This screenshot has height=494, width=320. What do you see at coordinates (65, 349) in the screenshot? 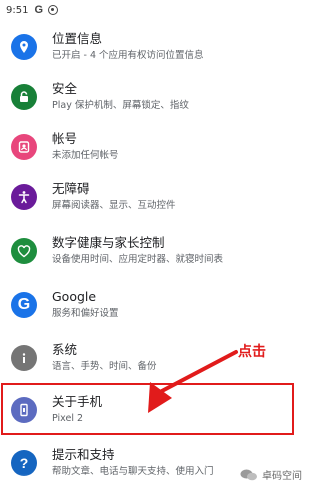
I see `item-title: 系统` at bounding box center [65, 349].